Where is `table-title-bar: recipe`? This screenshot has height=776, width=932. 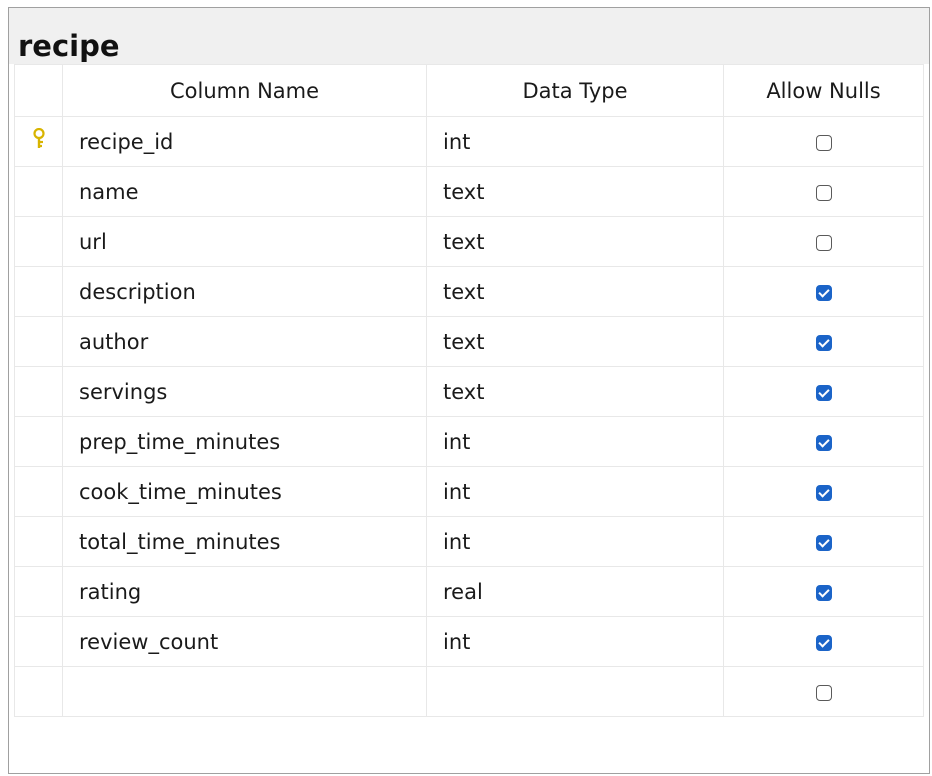
table-title-bar: recipe is located at coordinates (469, 36).